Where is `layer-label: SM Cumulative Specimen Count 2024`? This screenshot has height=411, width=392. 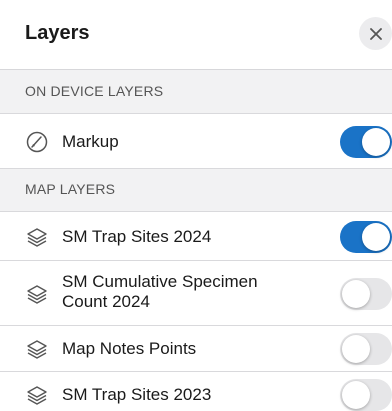
layer-label: SM Cumulative Specimen Count 2024 is located at coordinates (160, 291).